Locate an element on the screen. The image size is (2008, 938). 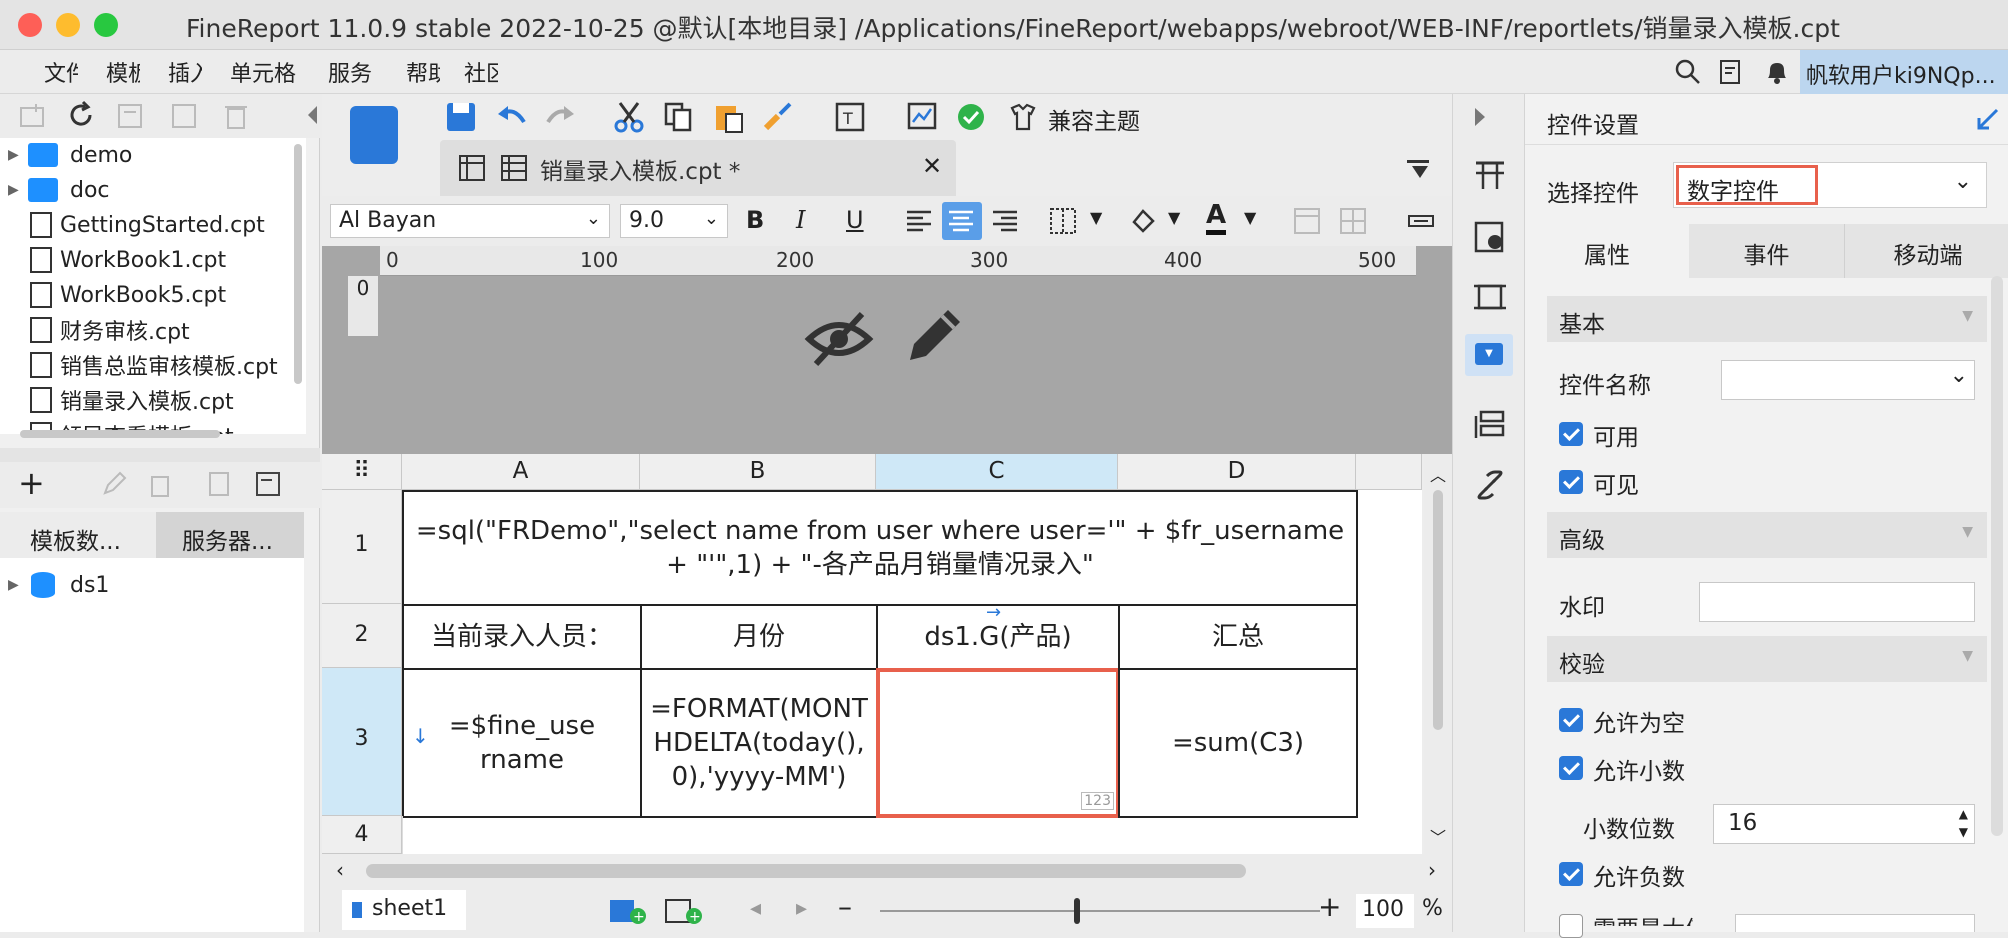
close-window-button is located at coordinates (30, 25).